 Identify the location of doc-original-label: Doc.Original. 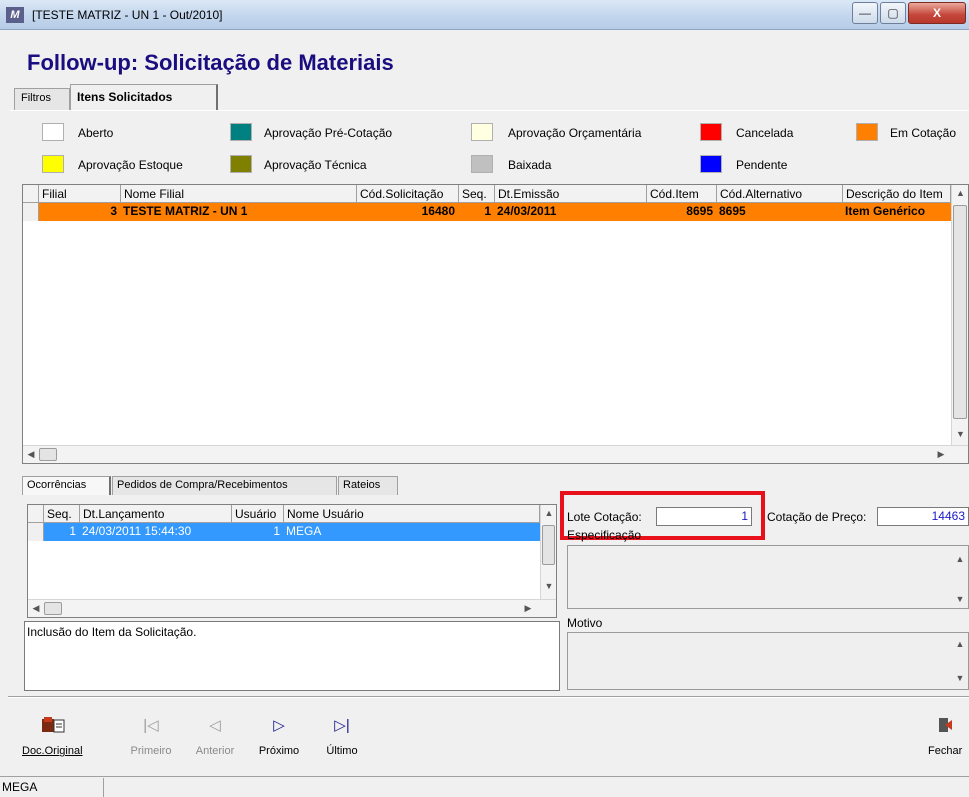
(52, 751).